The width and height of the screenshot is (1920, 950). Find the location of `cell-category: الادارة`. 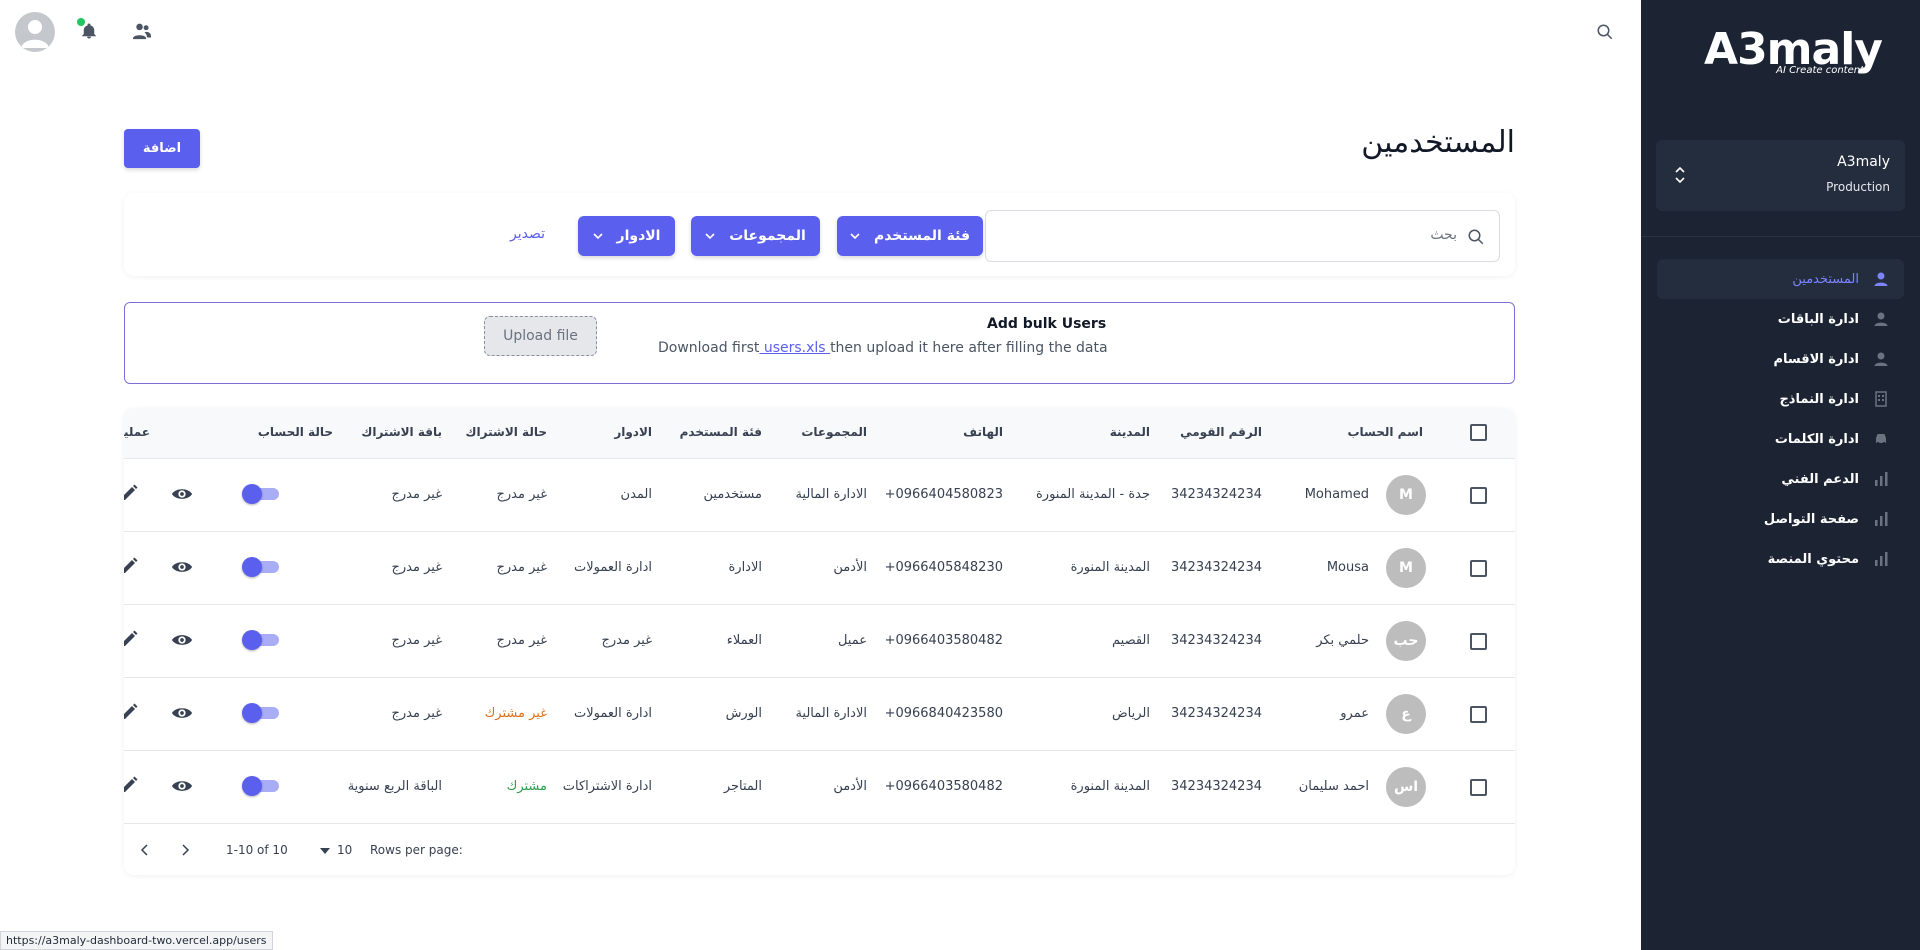

cell-category: الادارة is located at coordinates (745, 567).